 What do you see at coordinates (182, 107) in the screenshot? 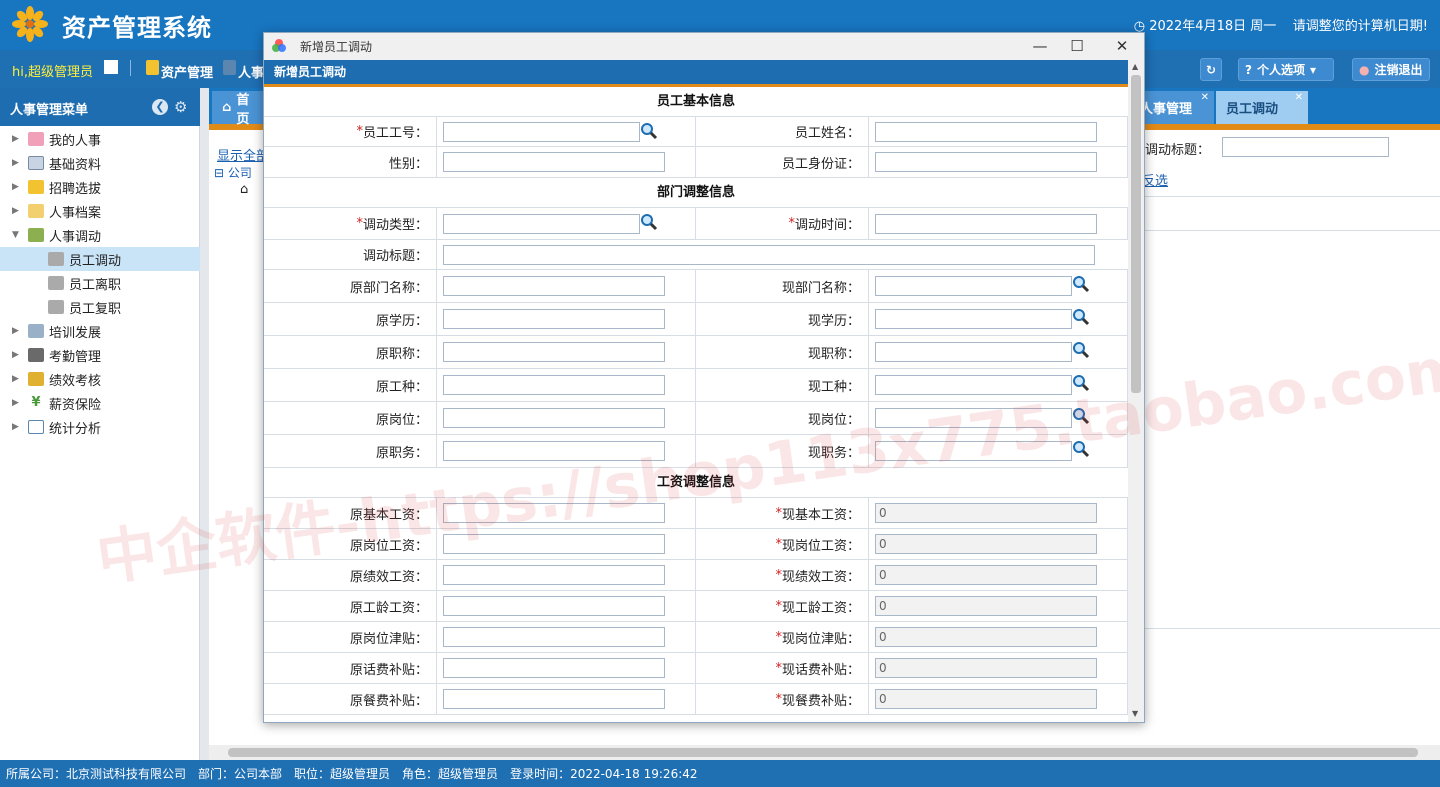
I see `gear-icon: ⚙` at bounding box center [182, 107].